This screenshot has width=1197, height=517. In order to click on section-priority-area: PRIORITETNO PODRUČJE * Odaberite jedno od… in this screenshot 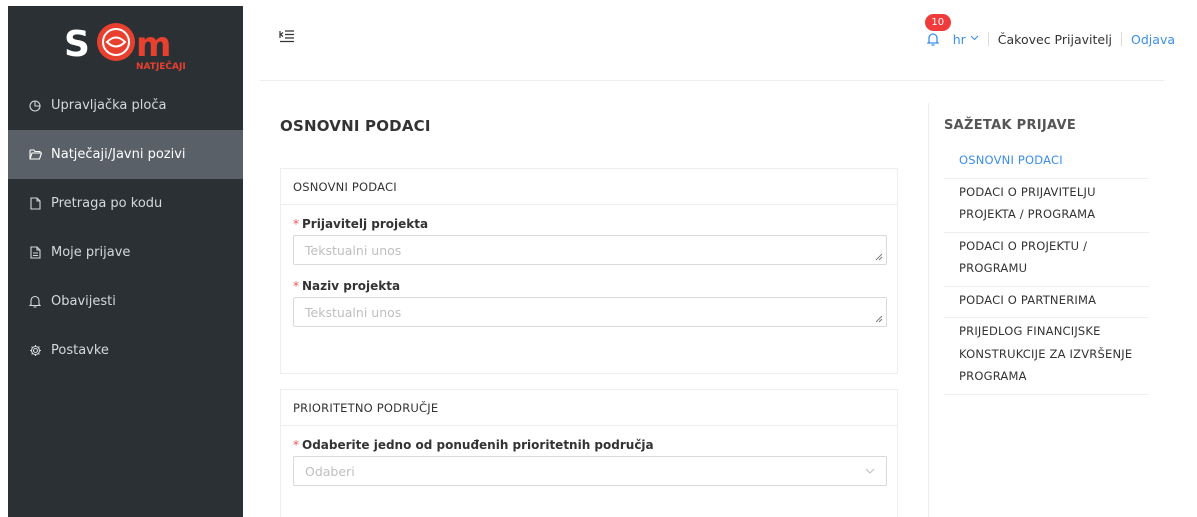, I will do `click(589, 453)`.